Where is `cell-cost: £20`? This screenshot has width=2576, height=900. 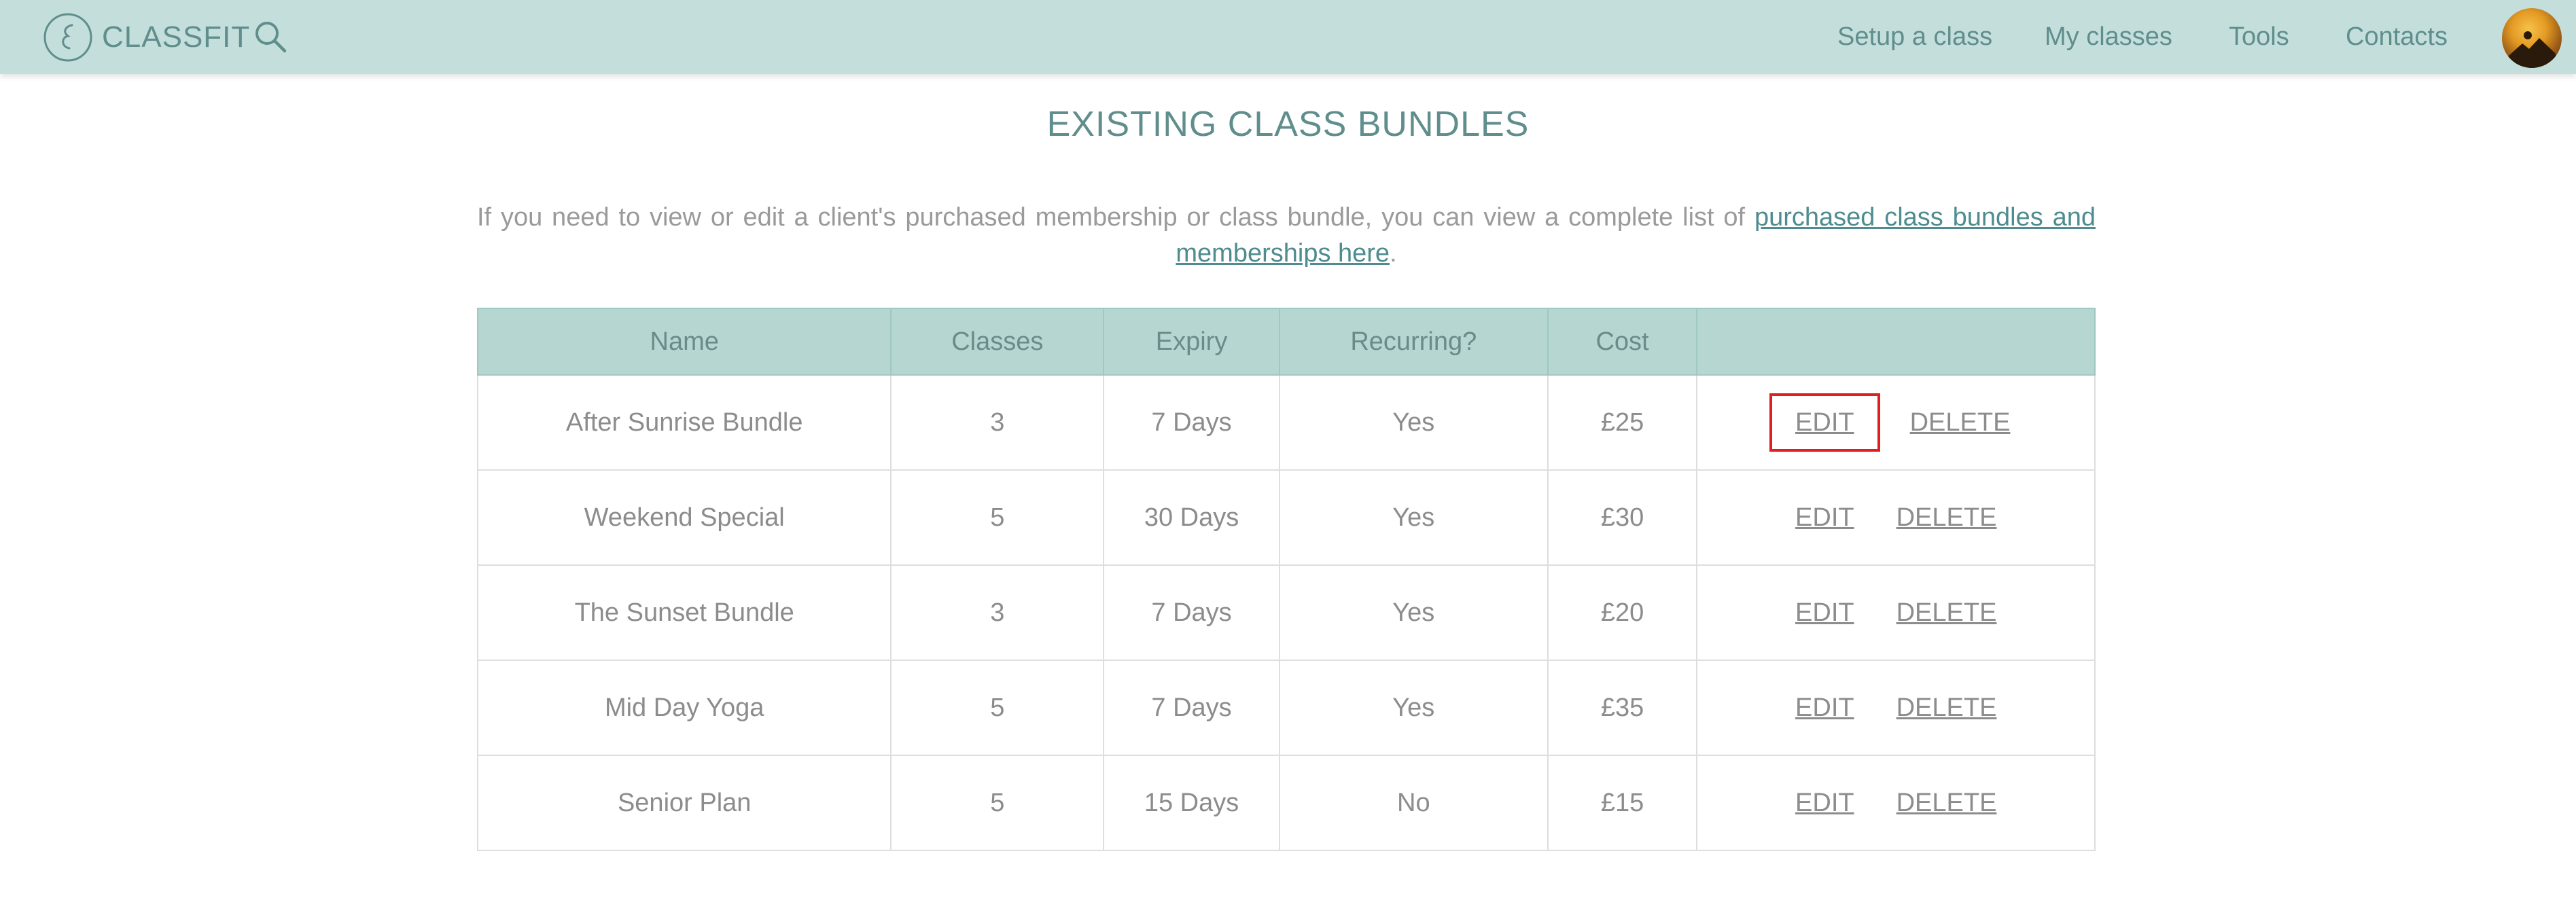 cell-cost: £20 is located at coordinates (1622, 612).